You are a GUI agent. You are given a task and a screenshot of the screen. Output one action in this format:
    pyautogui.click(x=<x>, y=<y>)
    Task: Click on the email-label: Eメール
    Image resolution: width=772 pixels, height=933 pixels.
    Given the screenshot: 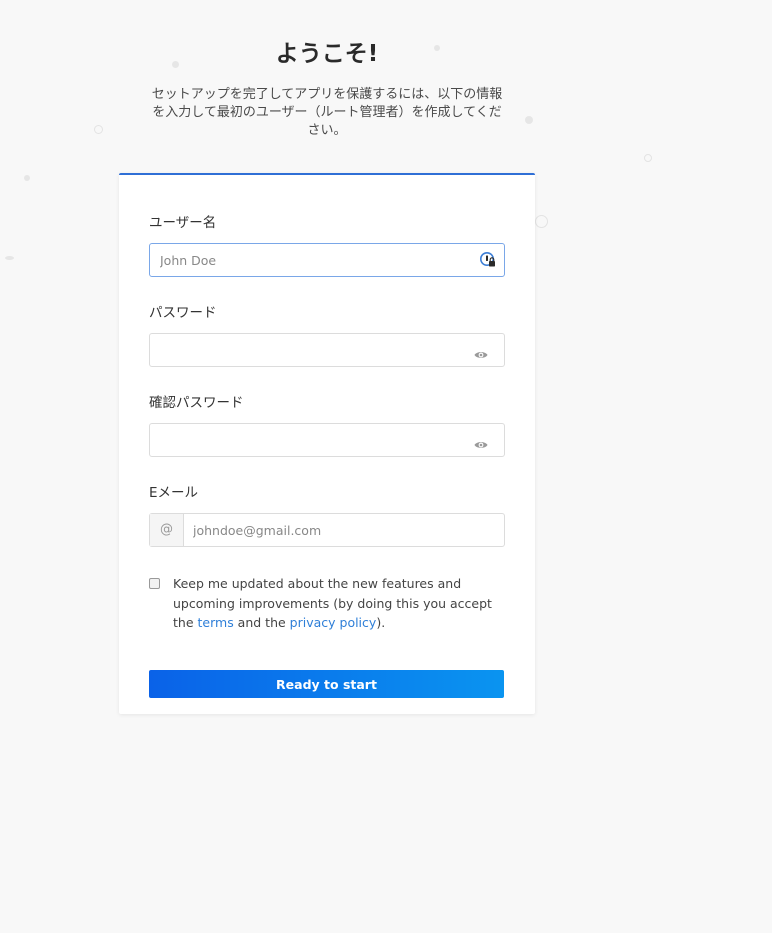 What is the action you would take?
    pyautogui.click(x=174, y=493)
    